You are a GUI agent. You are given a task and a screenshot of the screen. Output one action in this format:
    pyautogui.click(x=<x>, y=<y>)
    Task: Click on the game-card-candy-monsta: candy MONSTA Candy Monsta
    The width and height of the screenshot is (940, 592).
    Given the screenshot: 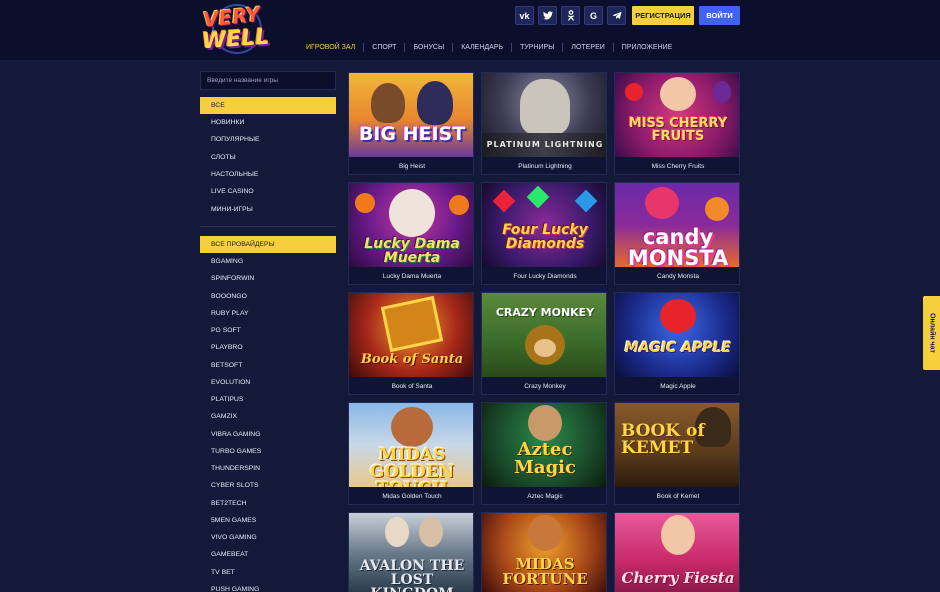 What is the action you would take?
    pyautogui.click(x=677, y=233)
    